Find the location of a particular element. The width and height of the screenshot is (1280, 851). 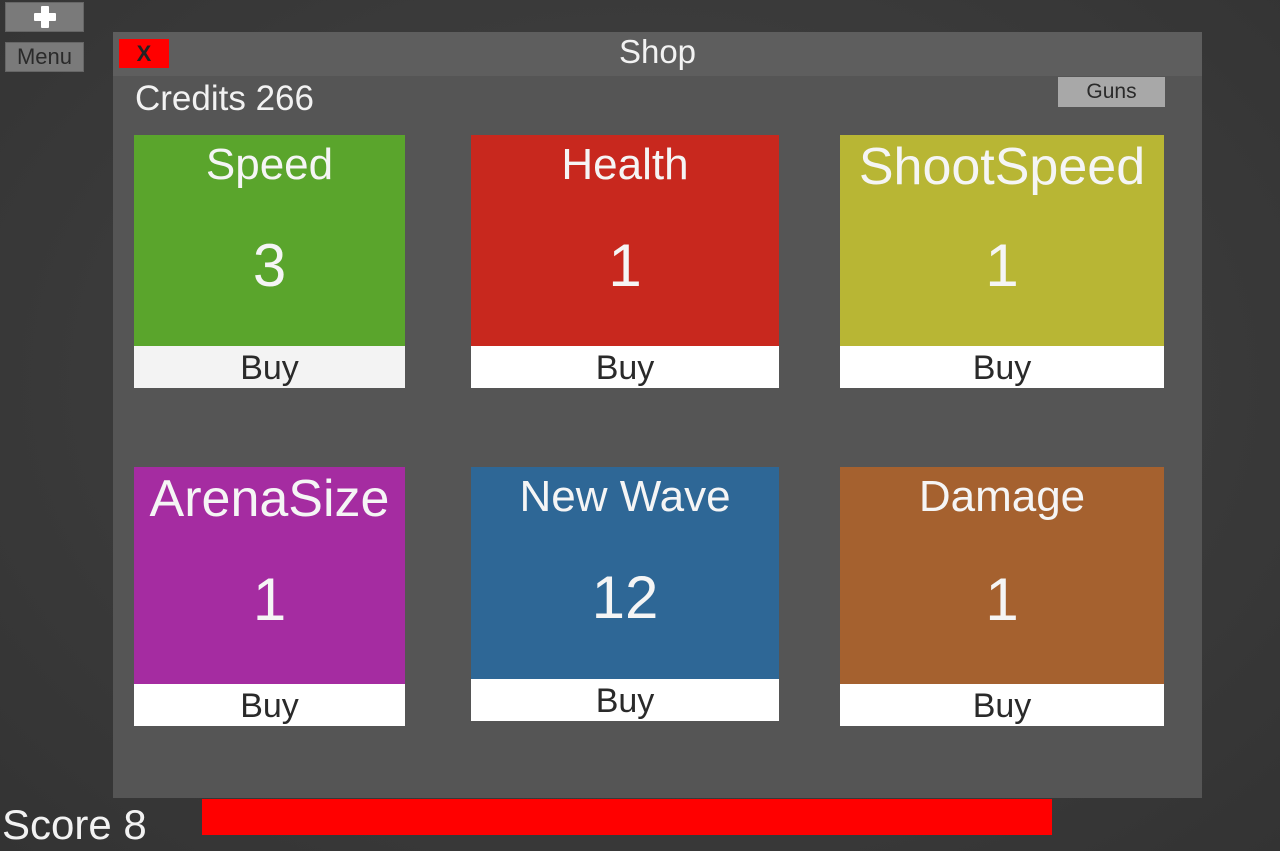

upgrade-card-new-wave: New Wave 12 Buy is located at coordinates (625, 594).